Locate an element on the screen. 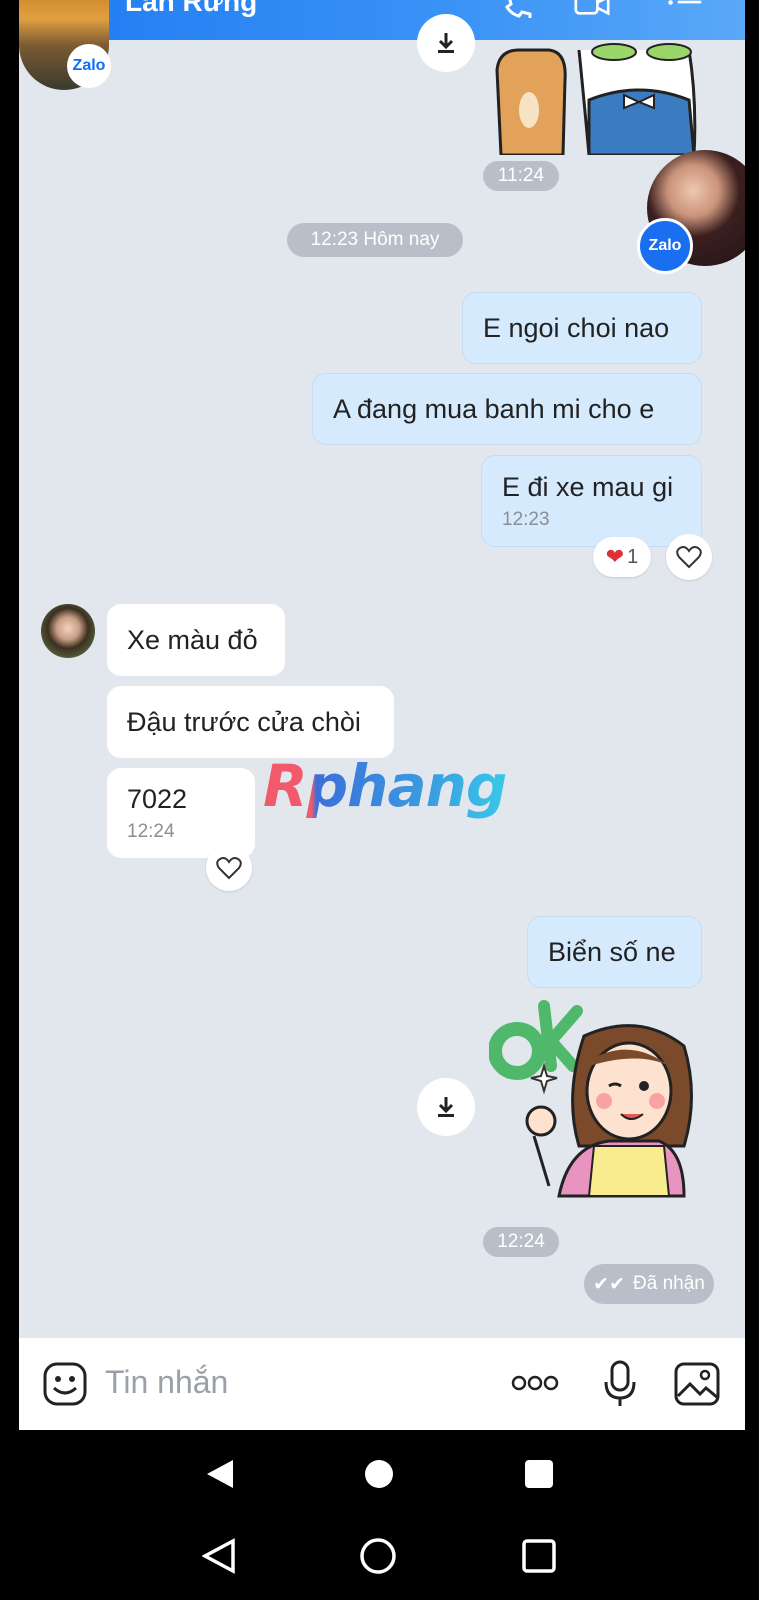 Image resolution: width=759 pixels, height=1600 pixels. message-text: A đang mua banh mi cho e is located at coordinates (494, 408).